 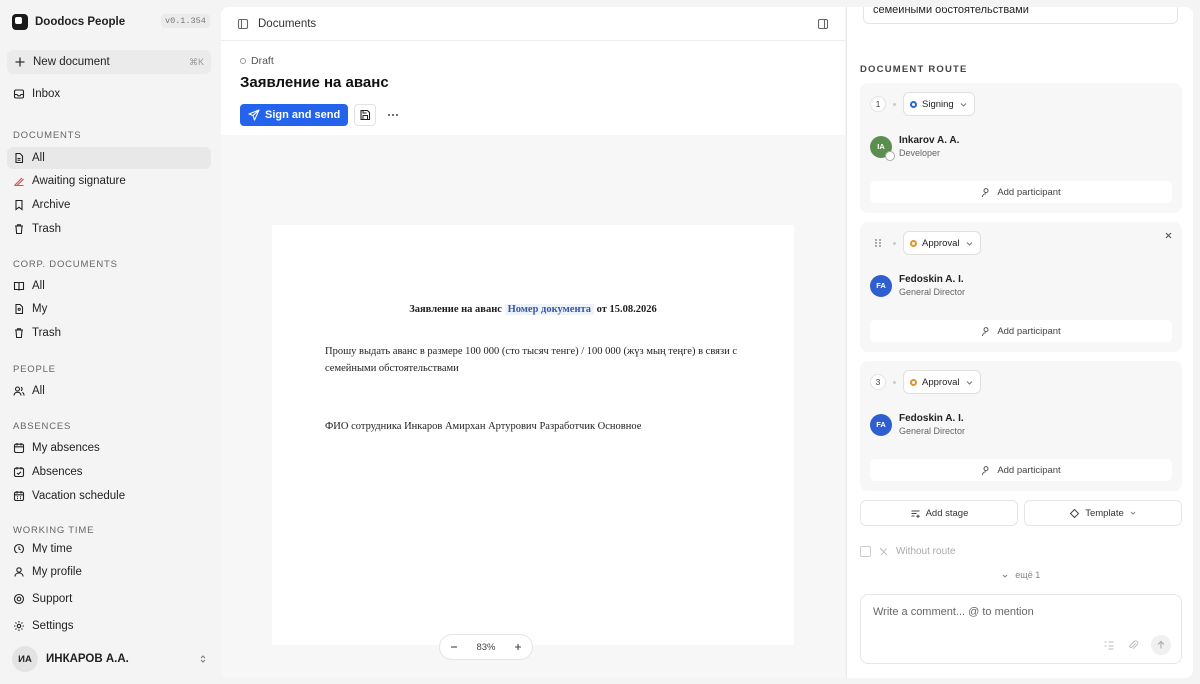 I want to click on sidebar-item-documents-all: All, so click(x=109, y=158).